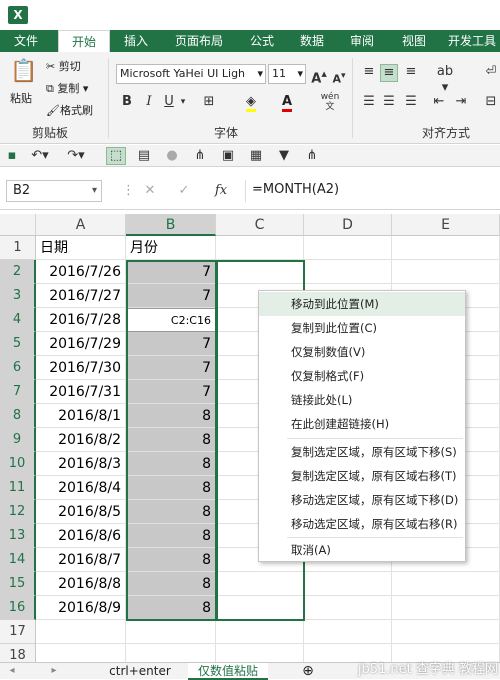 The width and height of the screenshot is (500, 680). What do you see at coordinates (171, 488) in the screenshot?
I see `cell-b11: 8` at bounding box center [171, 488].